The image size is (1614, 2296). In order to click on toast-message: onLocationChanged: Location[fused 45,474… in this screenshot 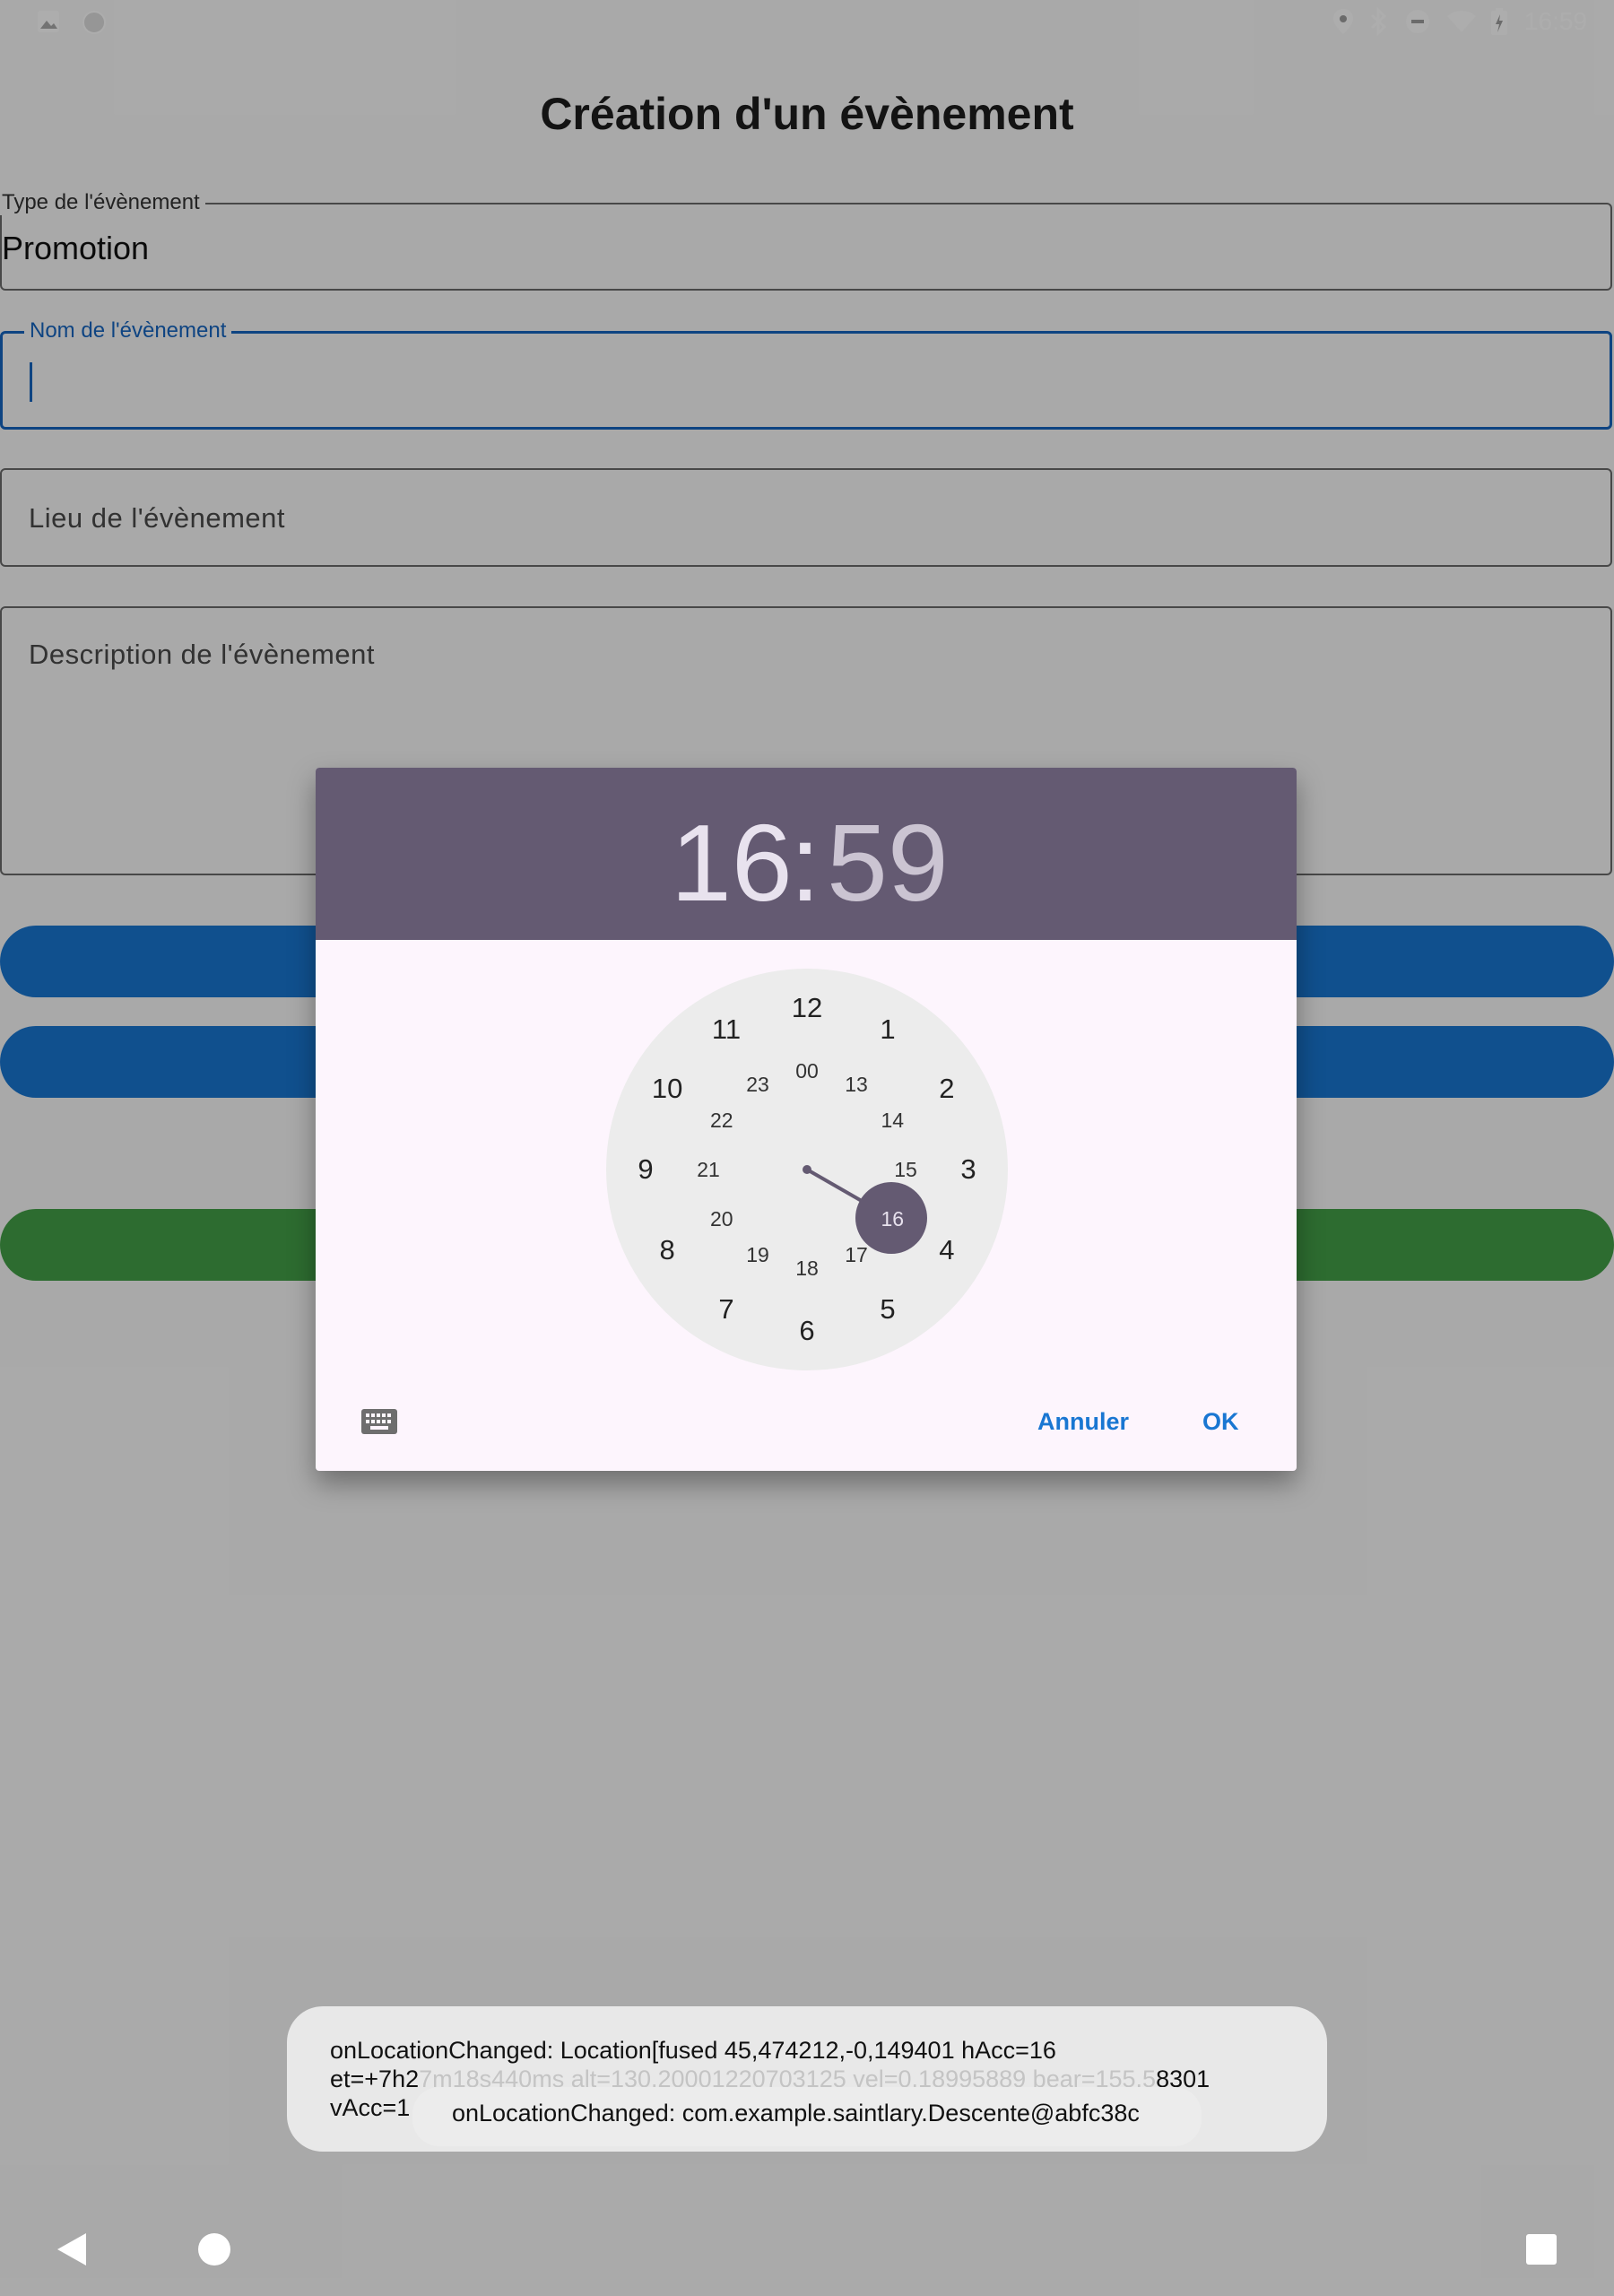, I will do `click(807, 2079)`.